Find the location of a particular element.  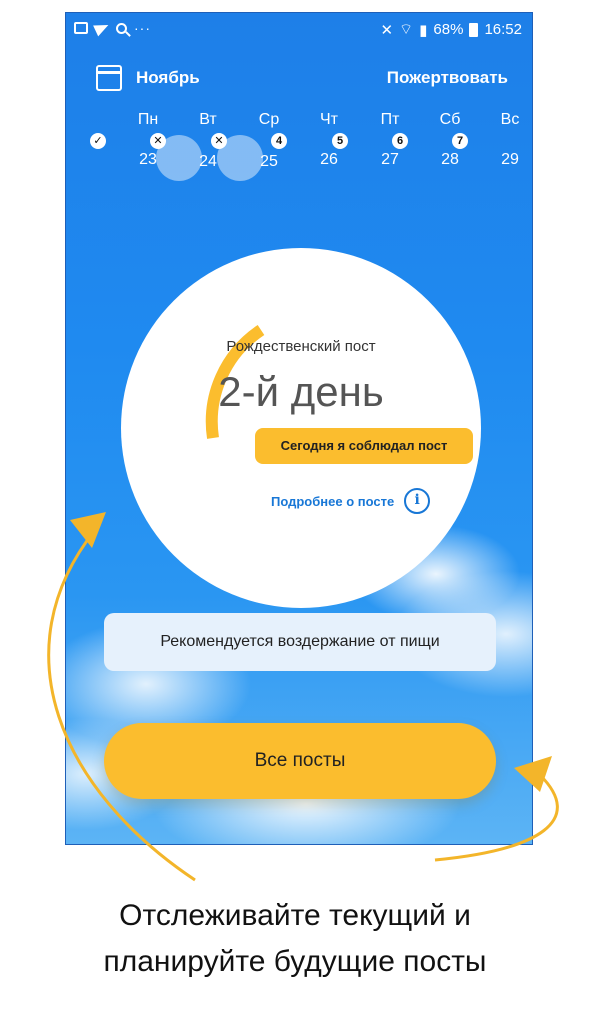

send-icon is located at coordinates (102, 28).